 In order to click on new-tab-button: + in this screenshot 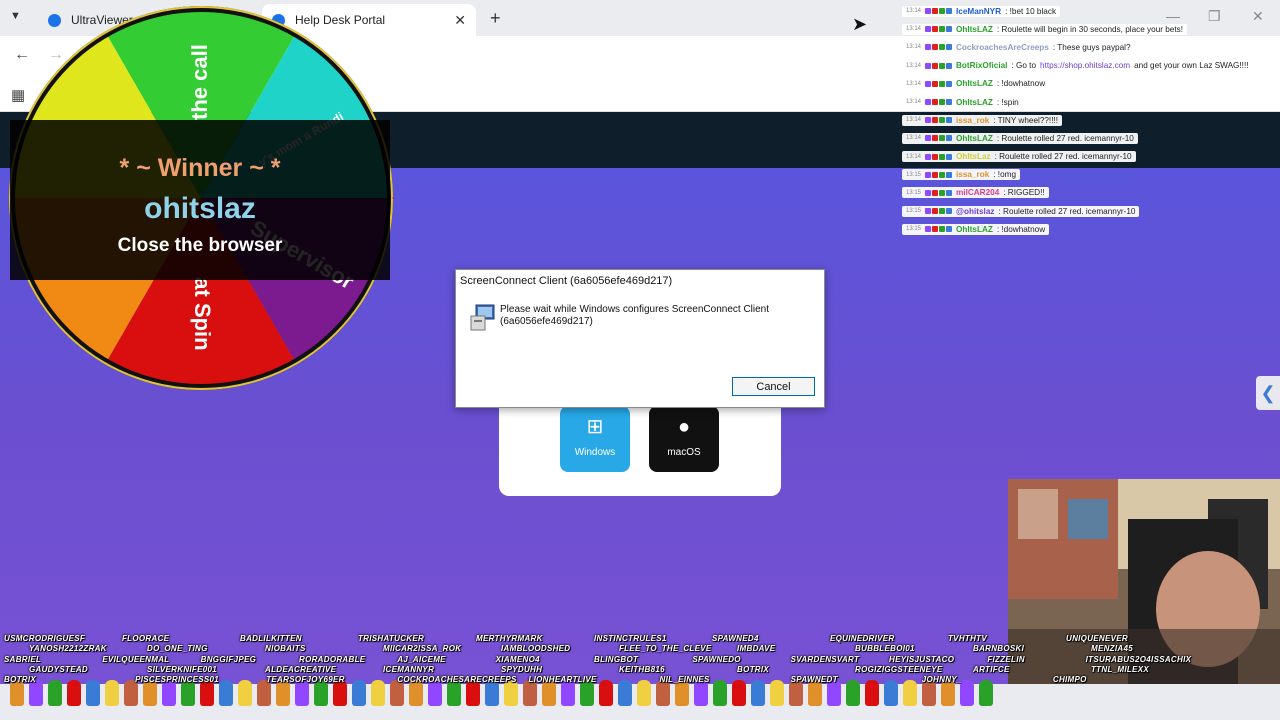, I will do `click(495, 18)`.